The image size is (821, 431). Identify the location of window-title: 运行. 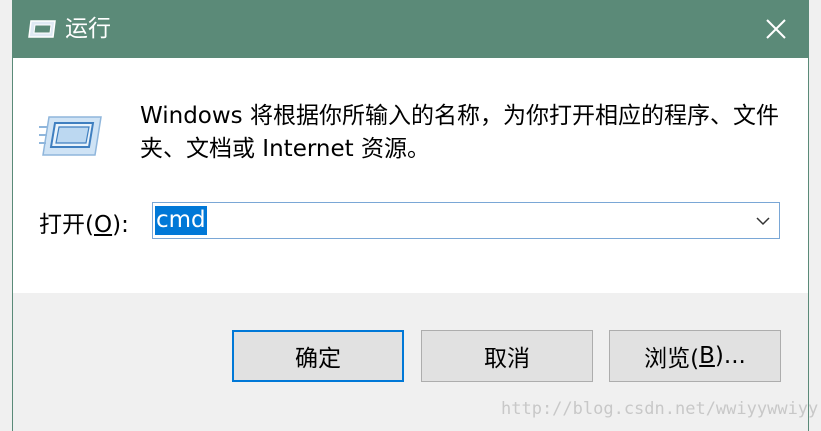
(88, 29).